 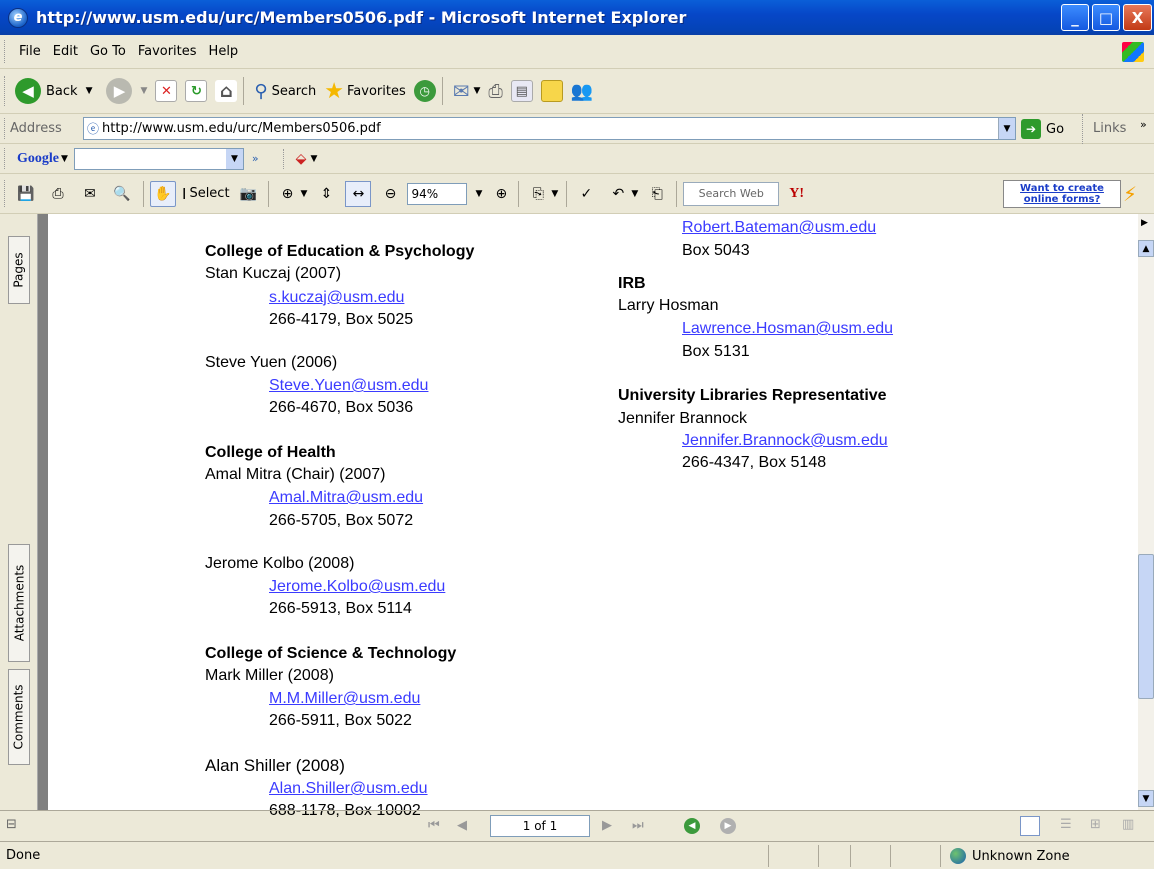 What do you see at coordinates (224, 51) in the screenshot?
I see `menu-help: Help` at bounding box center [224, 51].